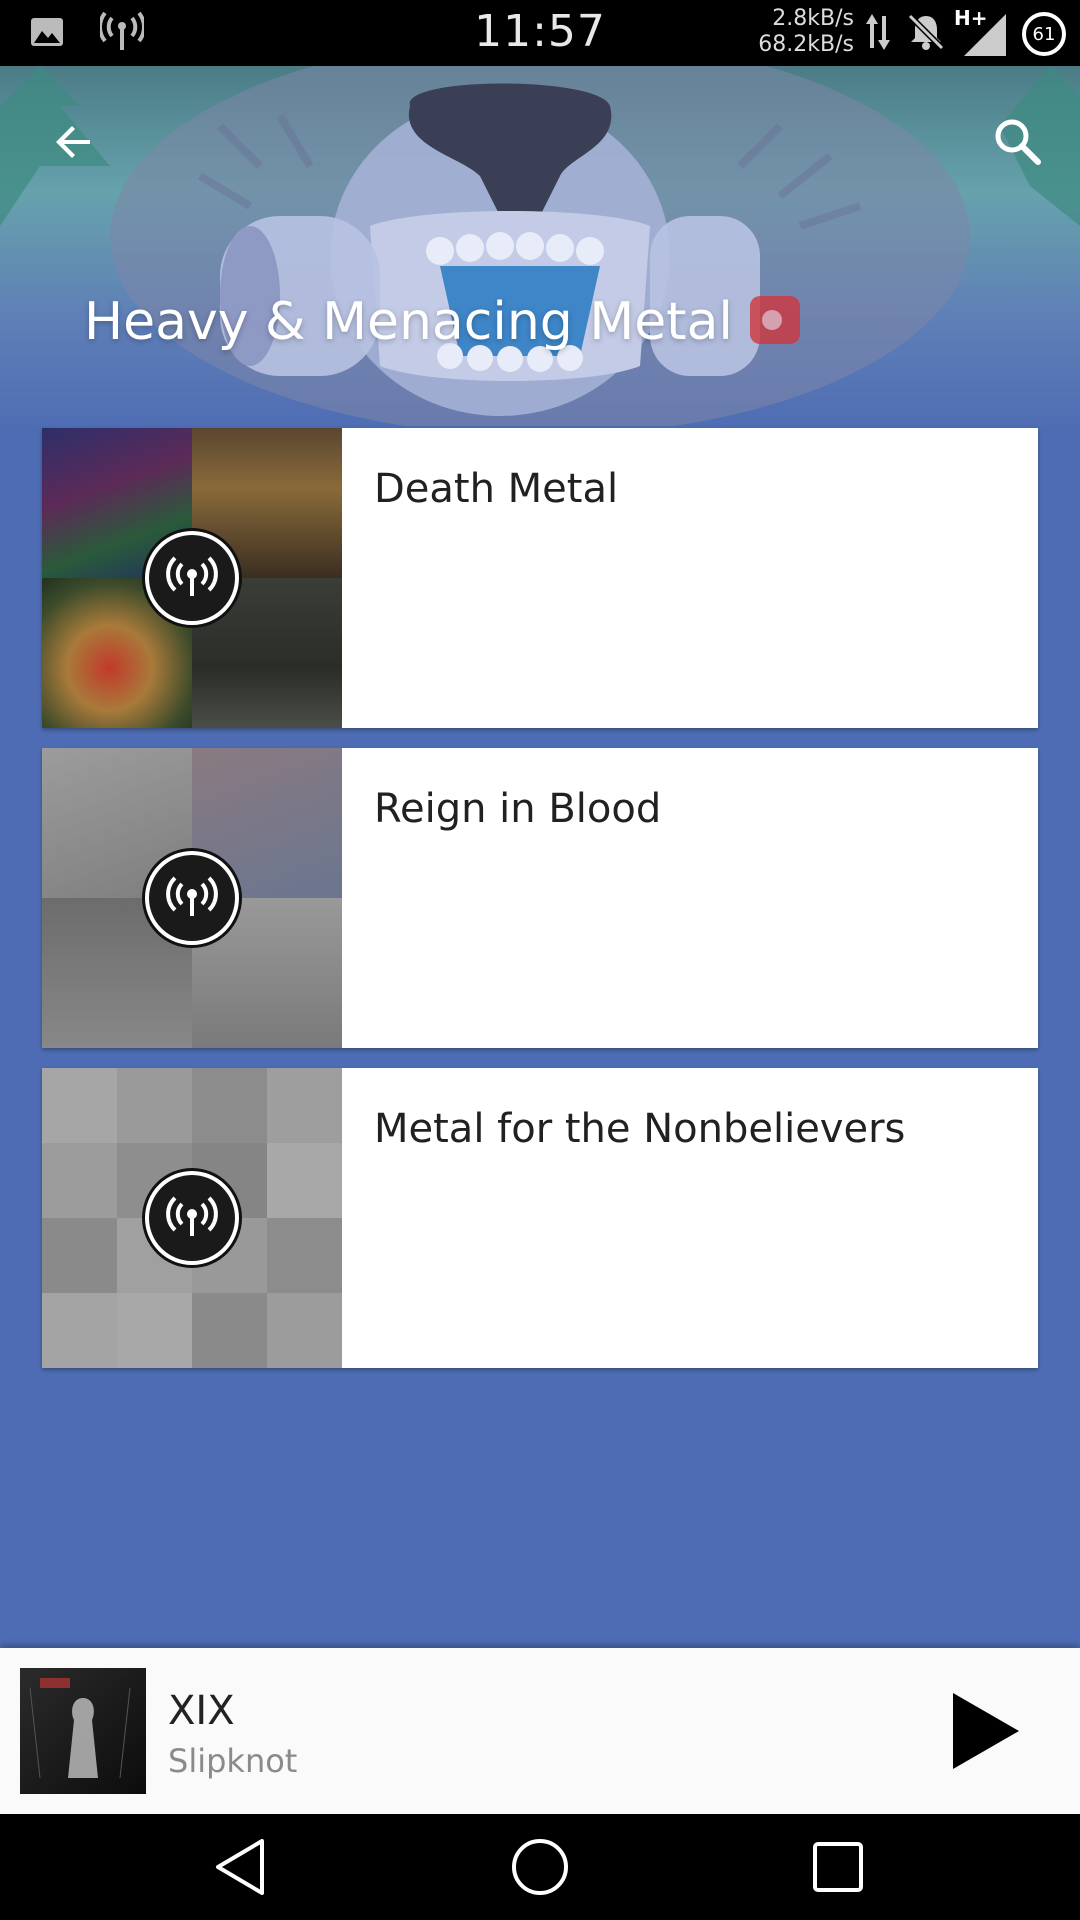  I want to click on nav-back-button, so click(240, 1867).